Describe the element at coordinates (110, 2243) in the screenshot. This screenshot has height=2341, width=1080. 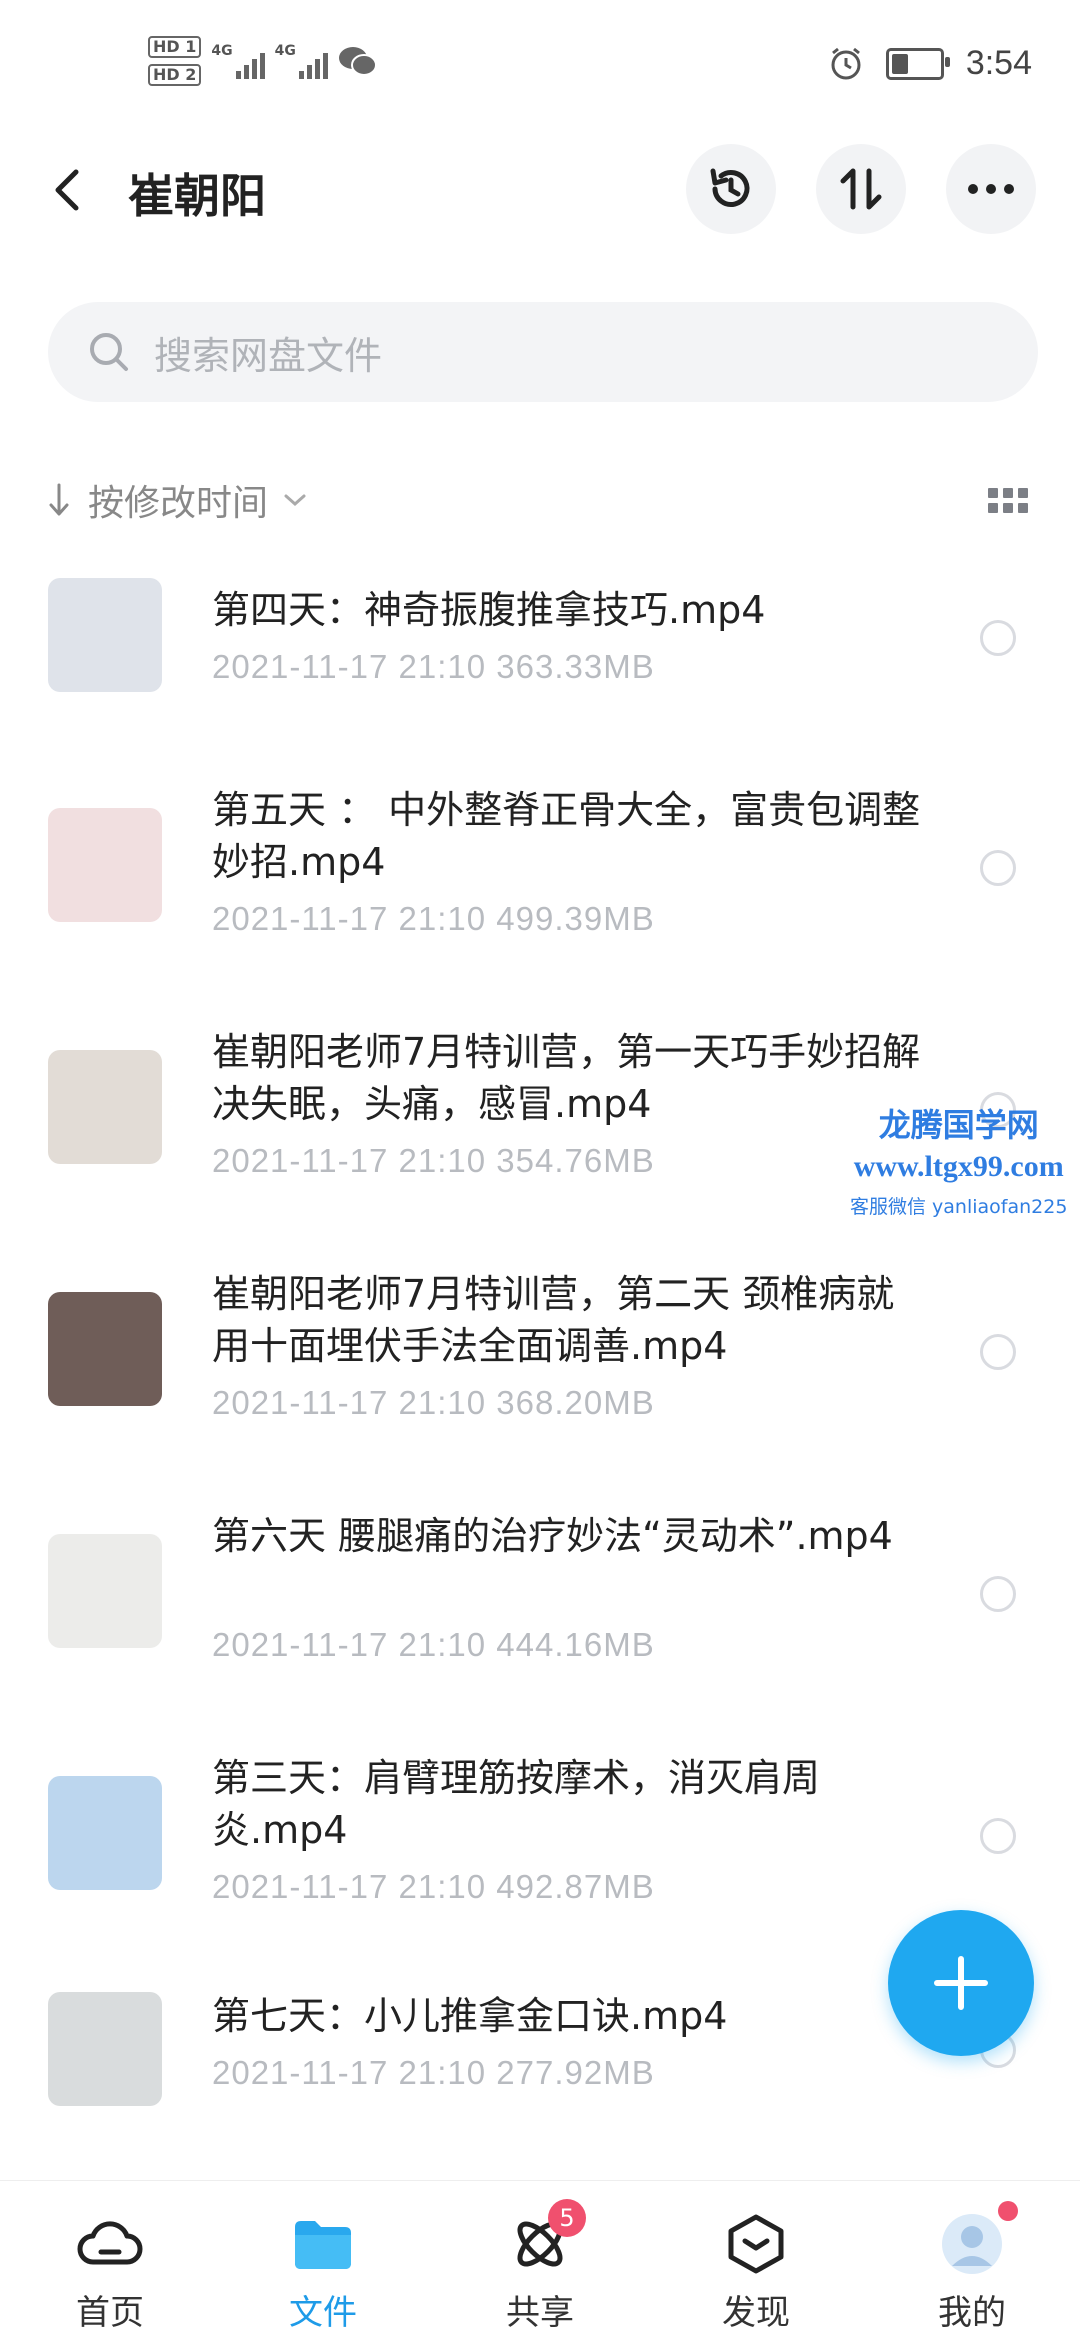
I see `cloud-icon` at that location.